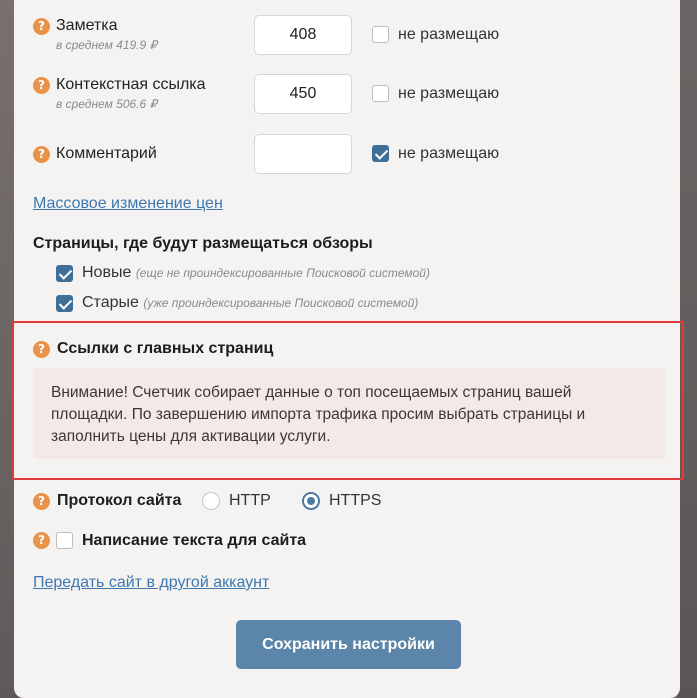  Describe the element at coordinates (250, 500) in the screenshot. I see `protocol-http-label: HTTP` at that location.